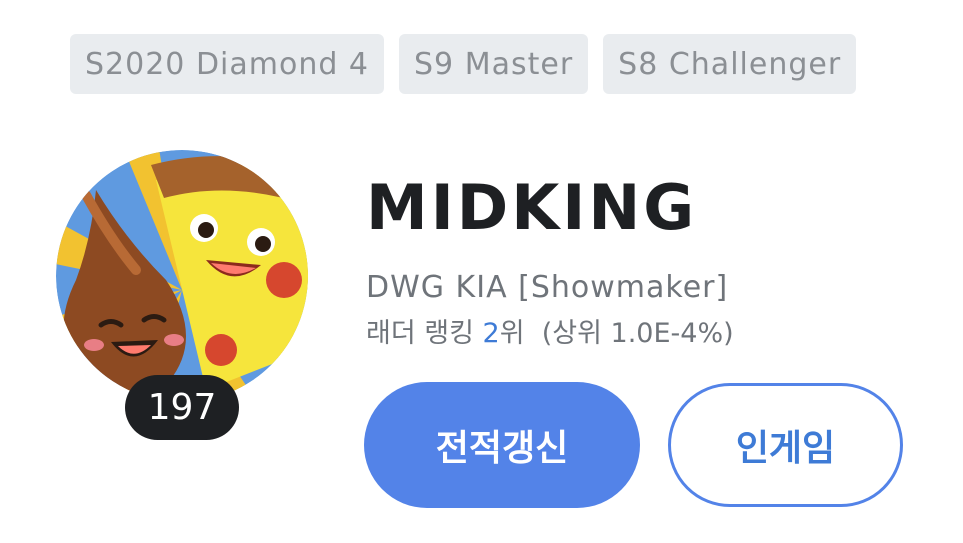 The width and height of the screenshot is (963, 543). I want to click on profile-avatar: 197, so click(182, 295).